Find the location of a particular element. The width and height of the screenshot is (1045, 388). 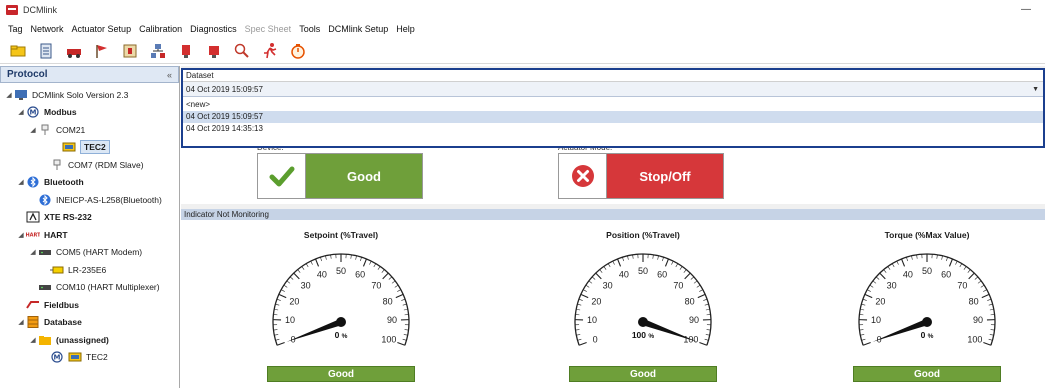

dataset-option: 04 Oct 2019 14:35:13 is located at coordinates (613, 129).